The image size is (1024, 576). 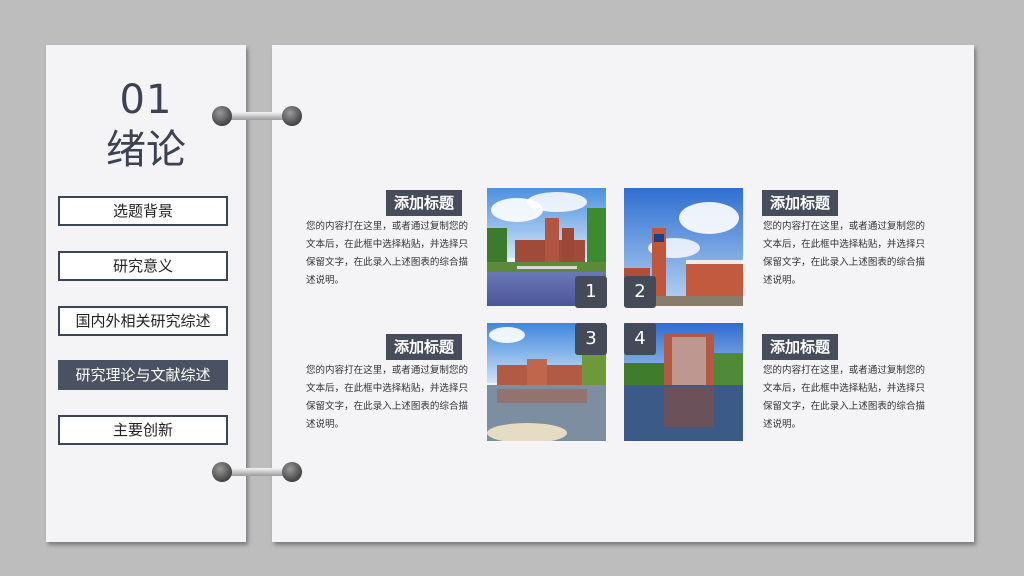 What do you see at coordinates (800, 347) in the screenshot?
I see `block-title-4: 添加标题` at bounding box center [800, 347].